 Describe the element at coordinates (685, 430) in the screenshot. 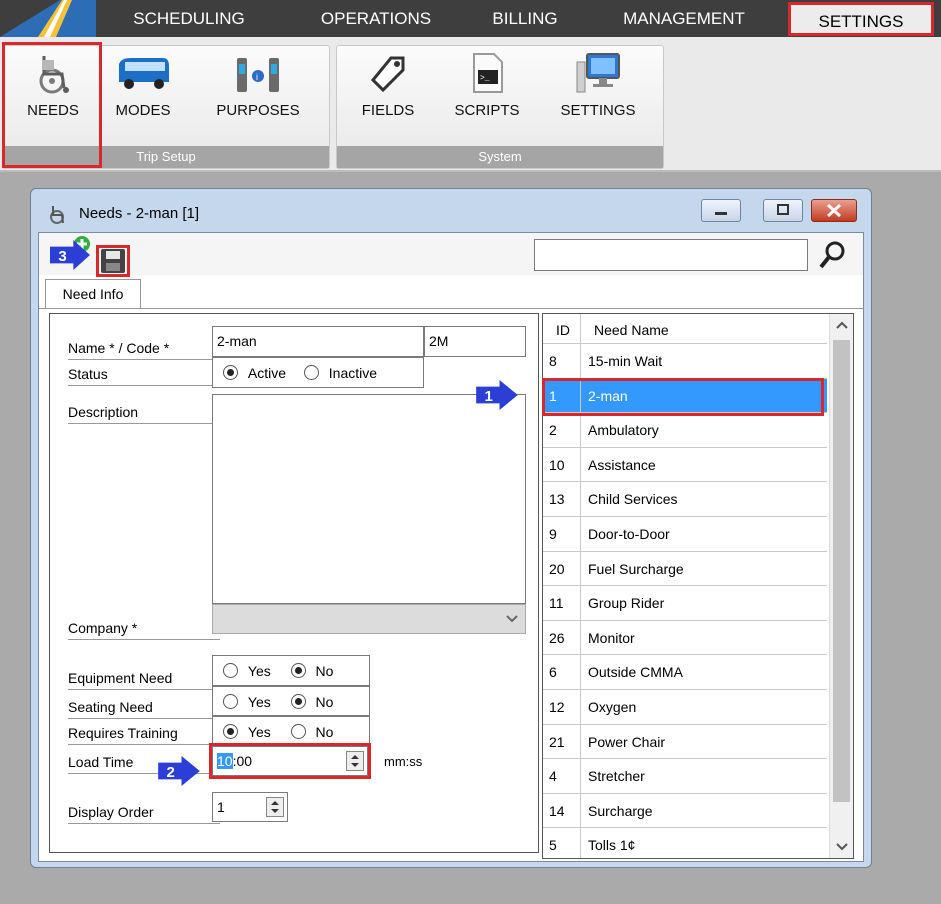

I see `list-item: 2 Ambulatory` at that location.